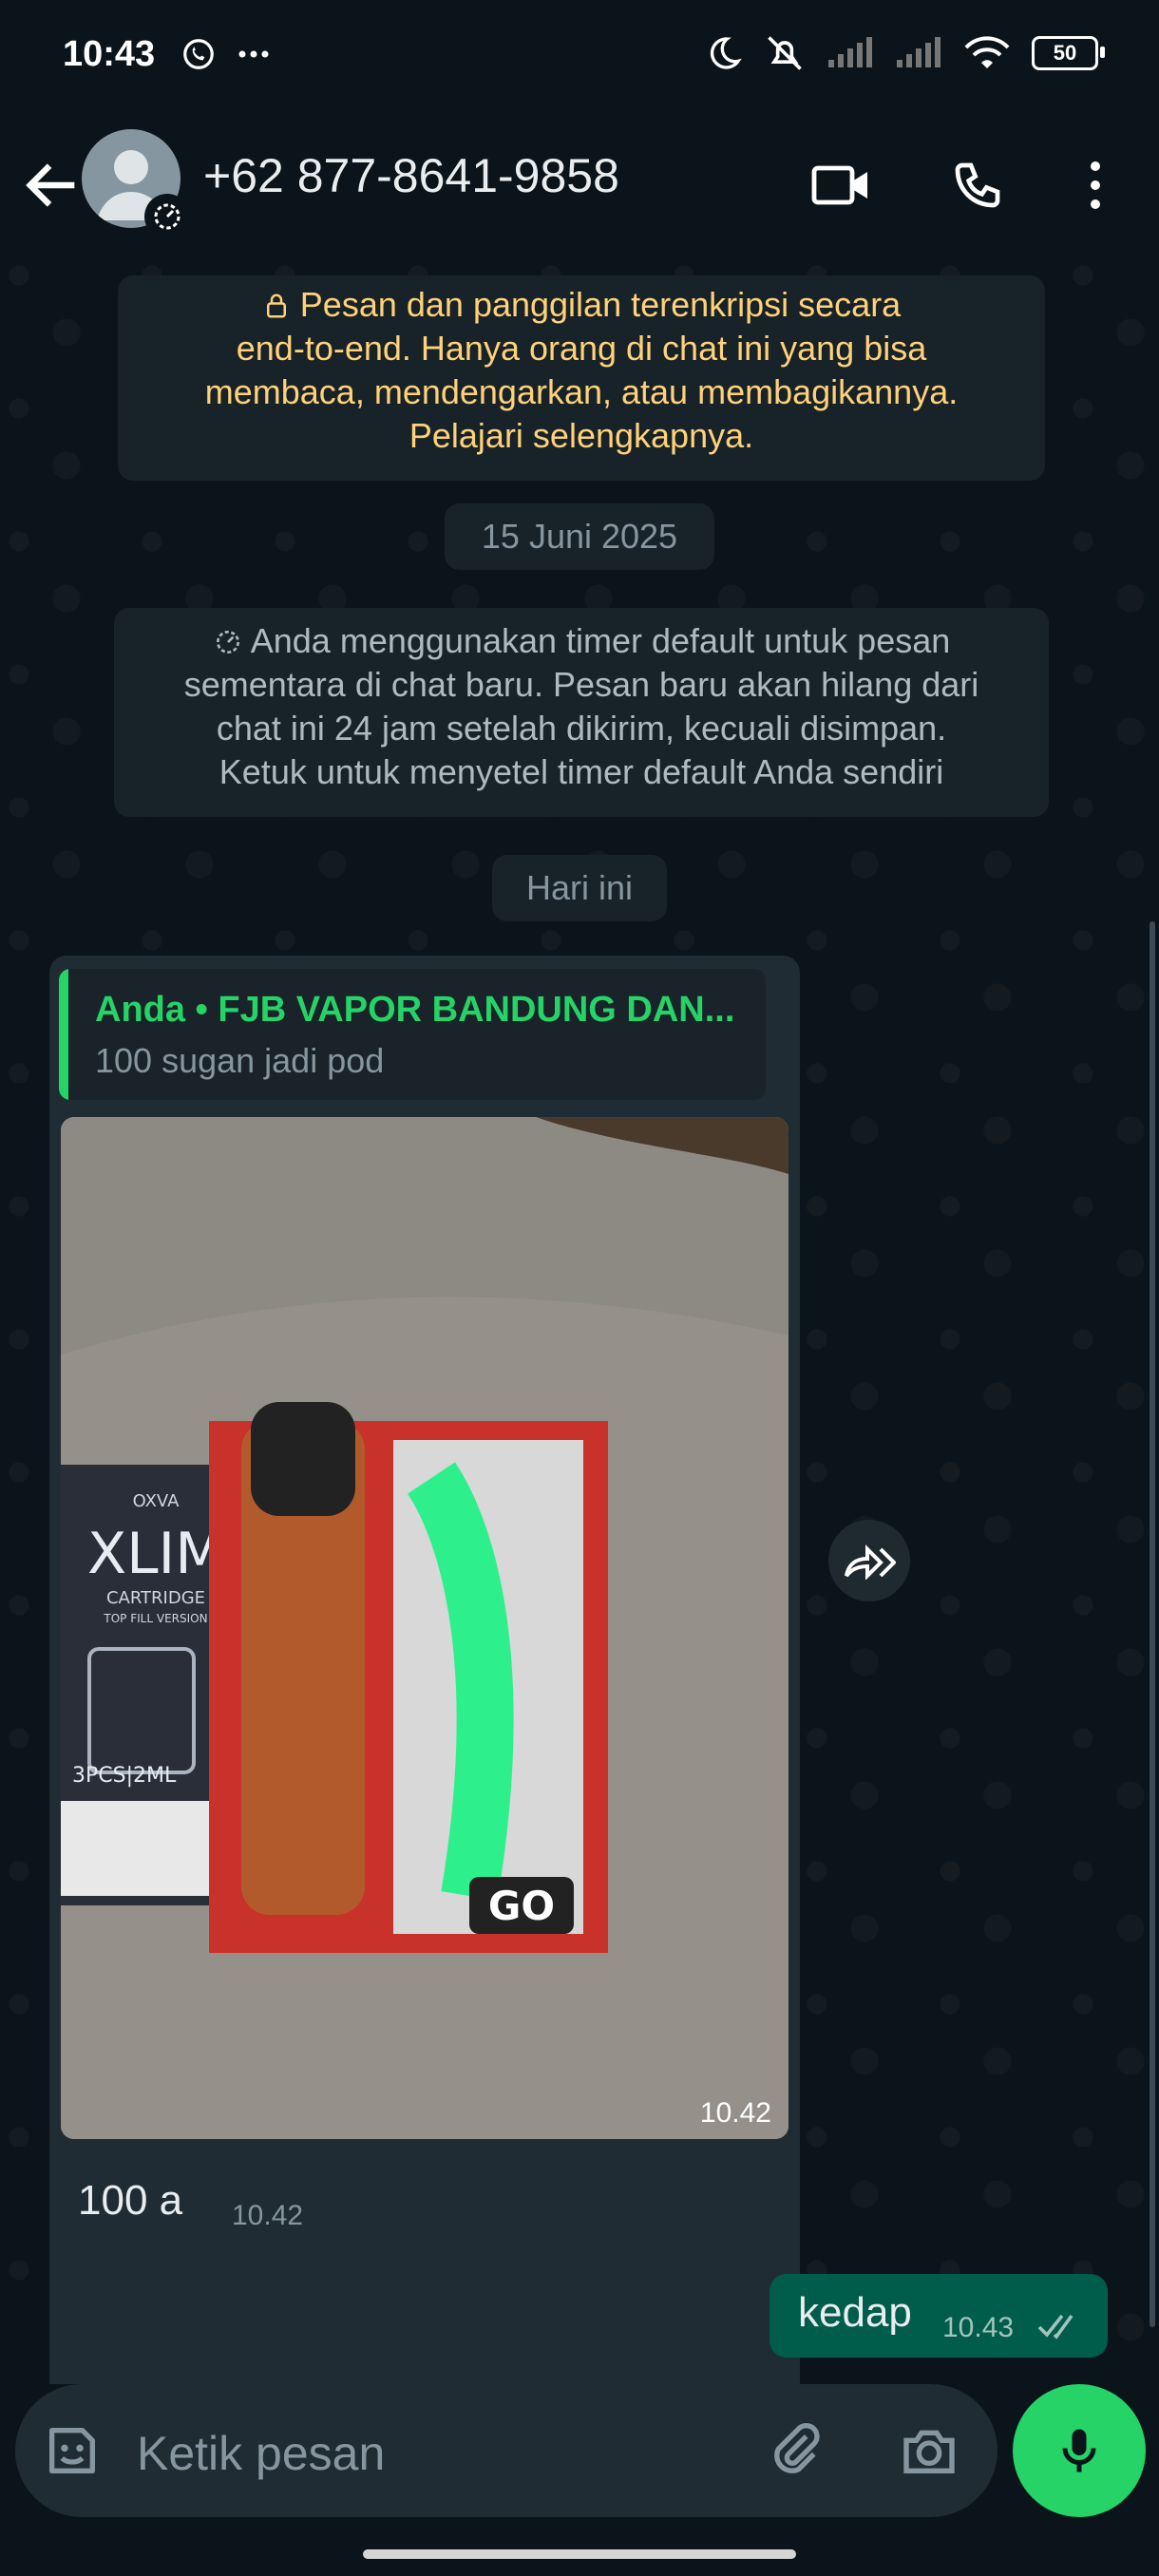  I want to click on composer-bar: Ketik pesan, so click(579, 2480).